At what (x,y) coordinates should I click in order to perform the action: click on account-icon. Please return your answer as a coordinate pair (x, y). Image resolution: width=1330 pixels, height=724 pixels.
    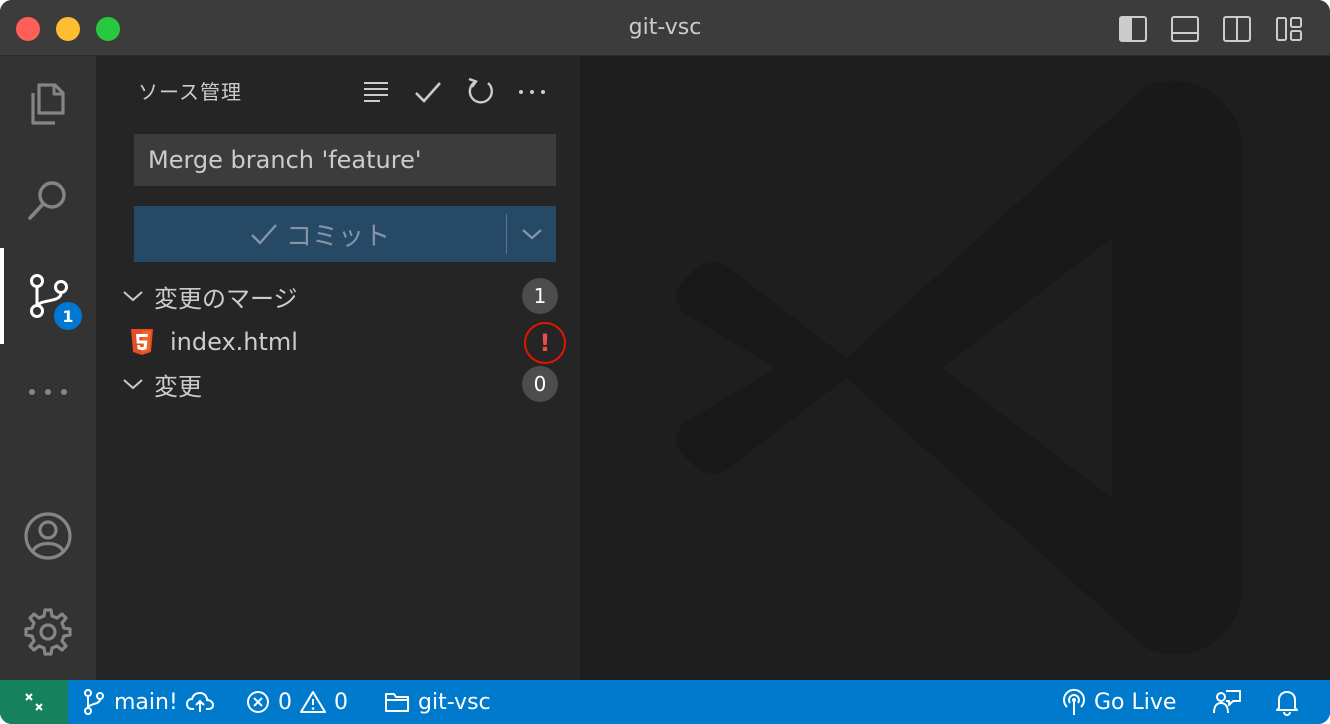
    Looking at the image, I should click on (48, 536).